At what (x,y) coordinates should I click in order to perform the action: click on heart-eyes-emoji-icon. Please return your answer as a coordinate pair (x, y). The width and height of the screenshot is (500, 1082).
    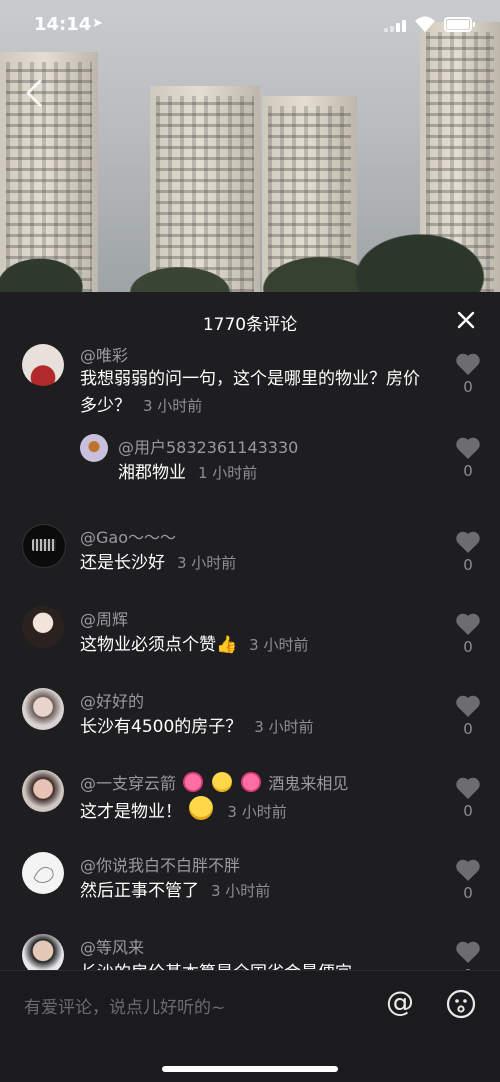
    Looking at the image, I should click on (222, 782).